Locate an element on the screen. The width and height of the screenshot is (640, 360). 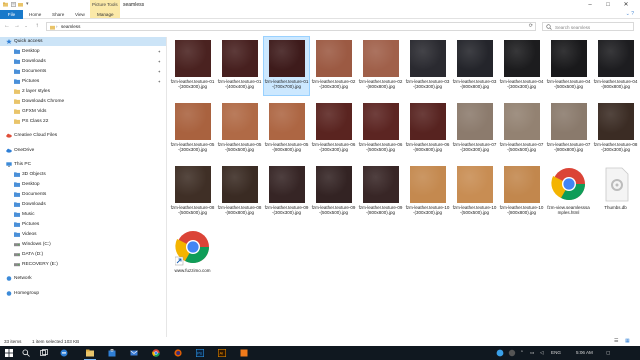
file-item: fzm-leather.texture-06-(500x500).jpg is located at coordinates (380, 129).